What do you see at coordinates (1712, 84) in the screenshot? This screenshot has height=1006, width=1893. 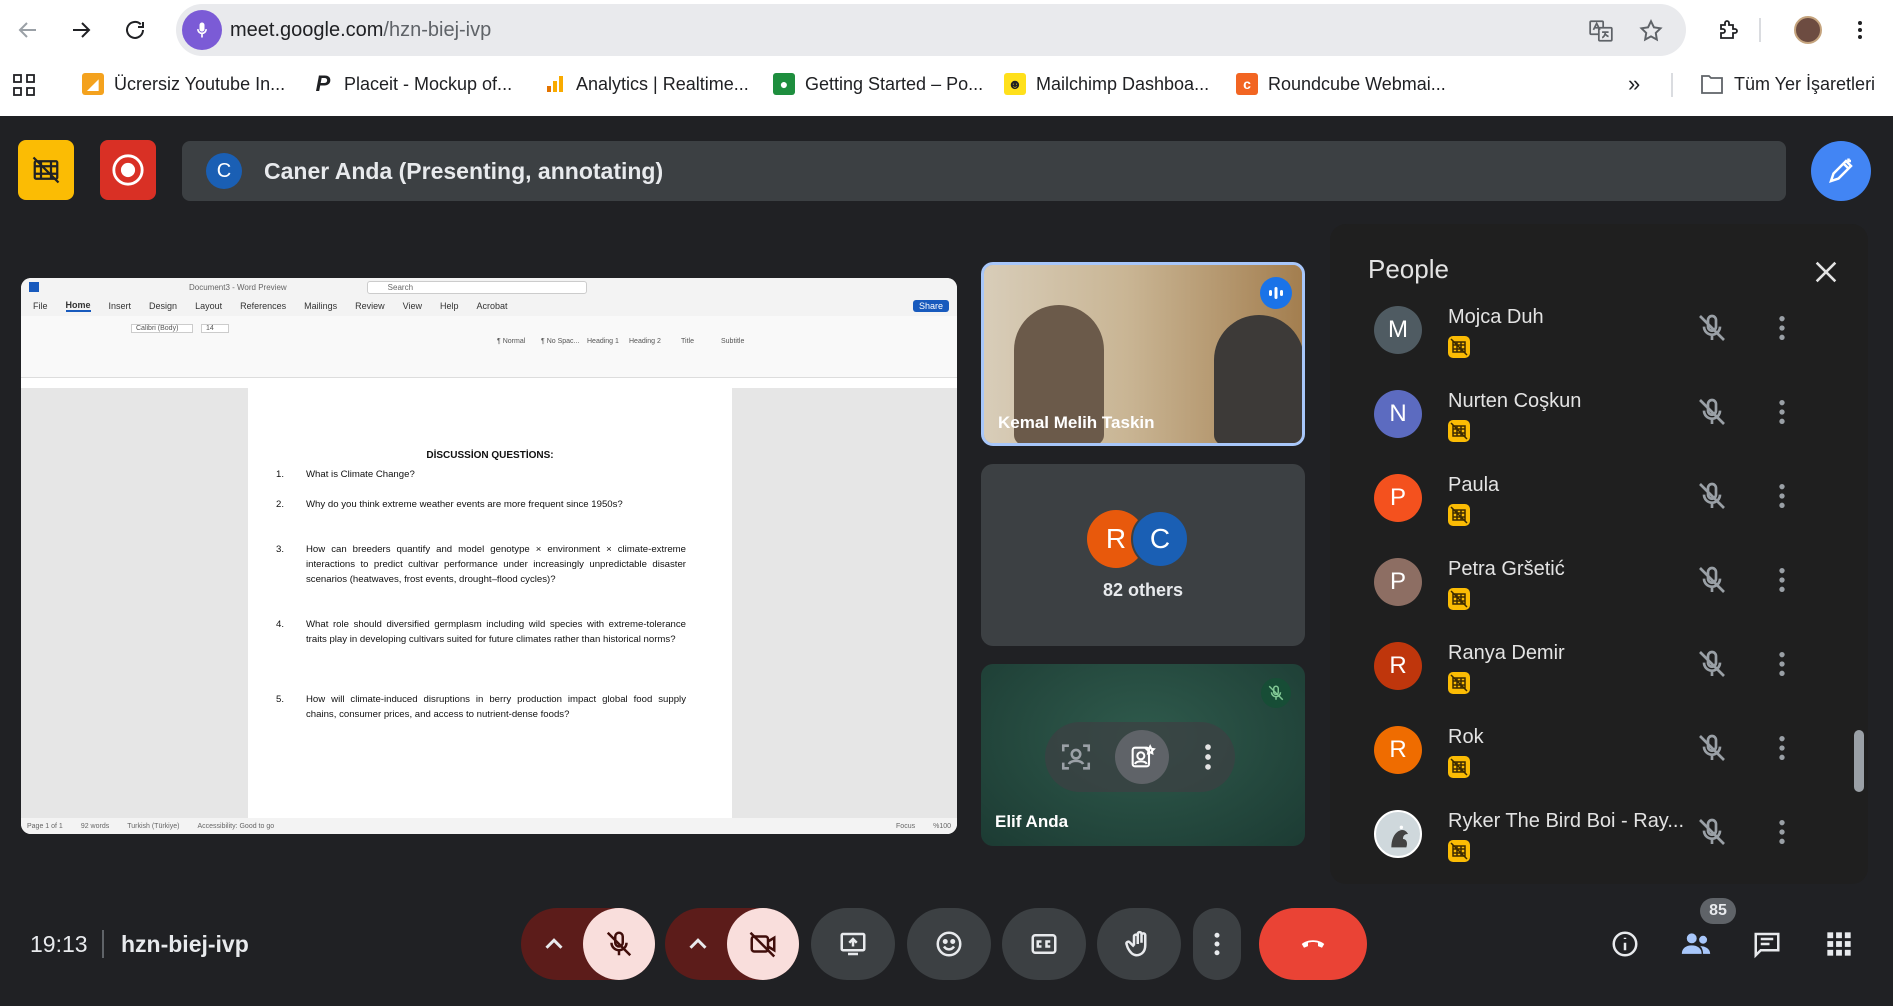 I see `folder-icon` at bounding box center [1712, 84].